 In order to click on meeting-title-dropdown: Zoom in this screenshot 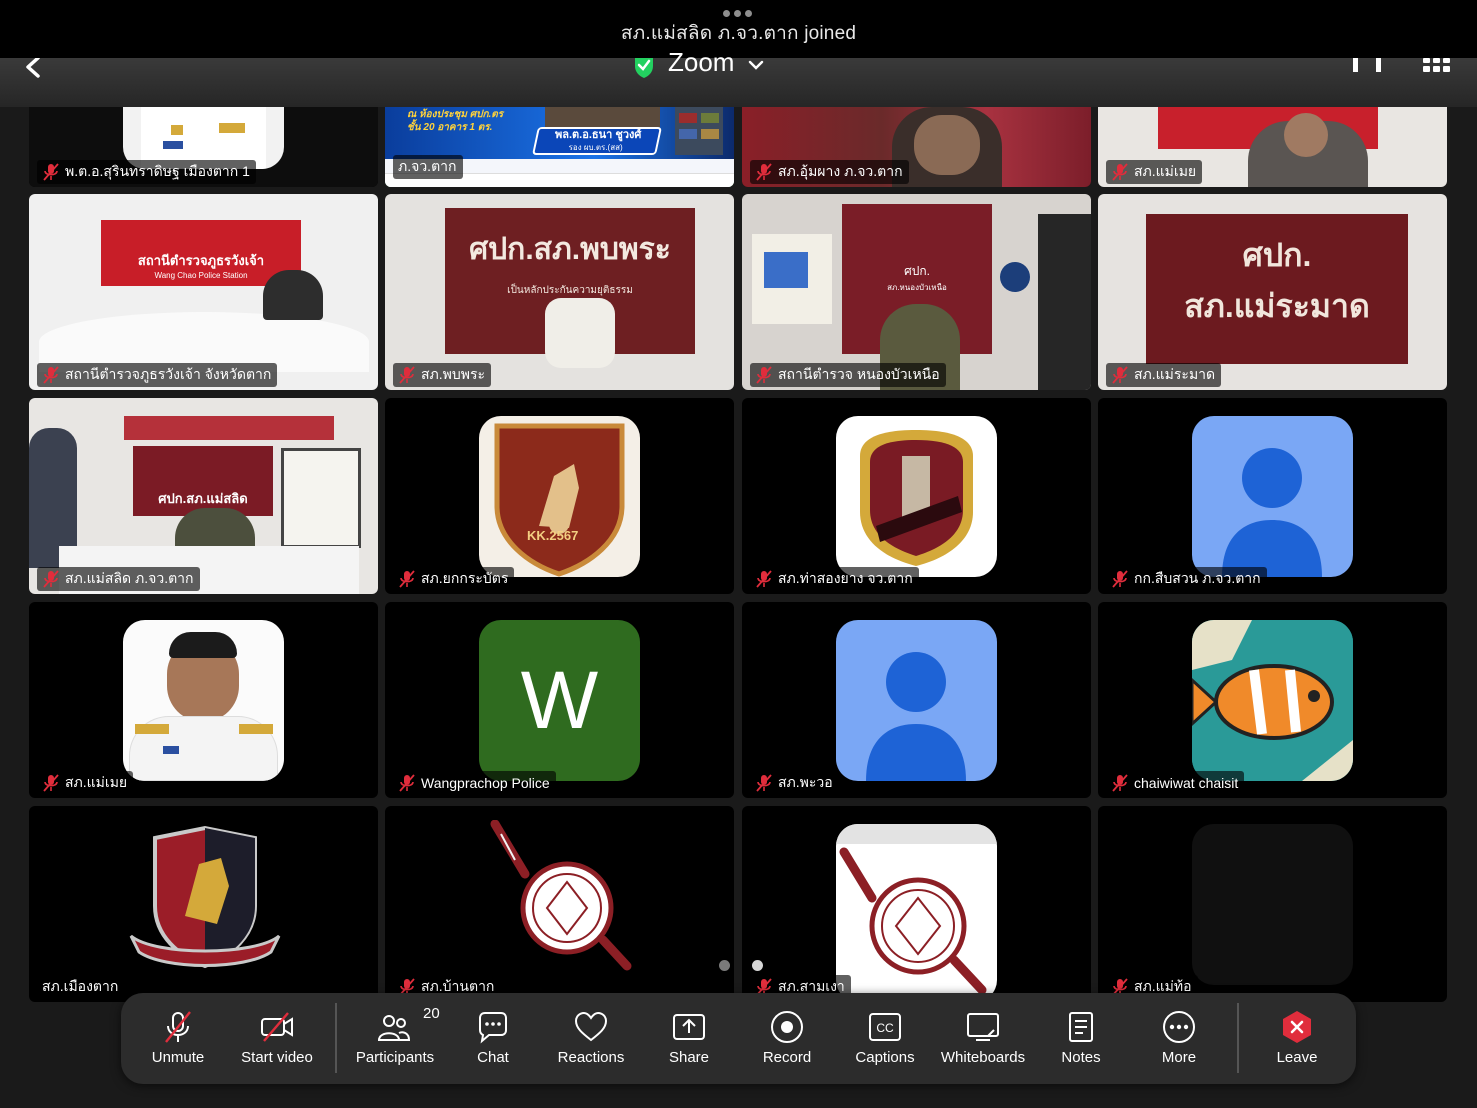, I will do `click(699, 63)`.